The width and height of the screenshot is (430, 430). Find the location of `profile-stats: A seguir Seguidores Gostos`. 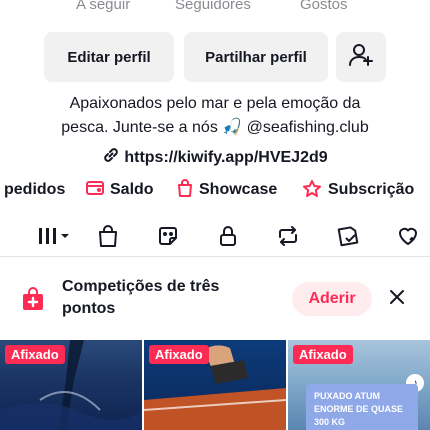

profile-stats: A seguir Seguidores Gostos is located at coordinates (215, 8).